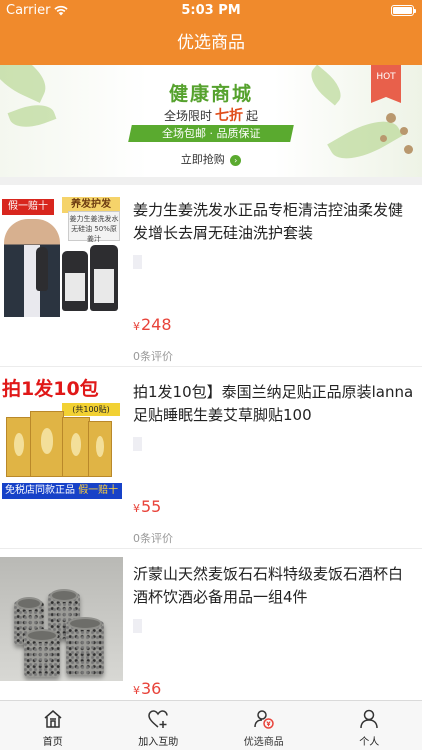  Describe the element at coordinates (61, 437) in the screenshot. I see `product-image: 拍1发10包 (共100贴) 免税店同款正品 假一赔十` at that location.